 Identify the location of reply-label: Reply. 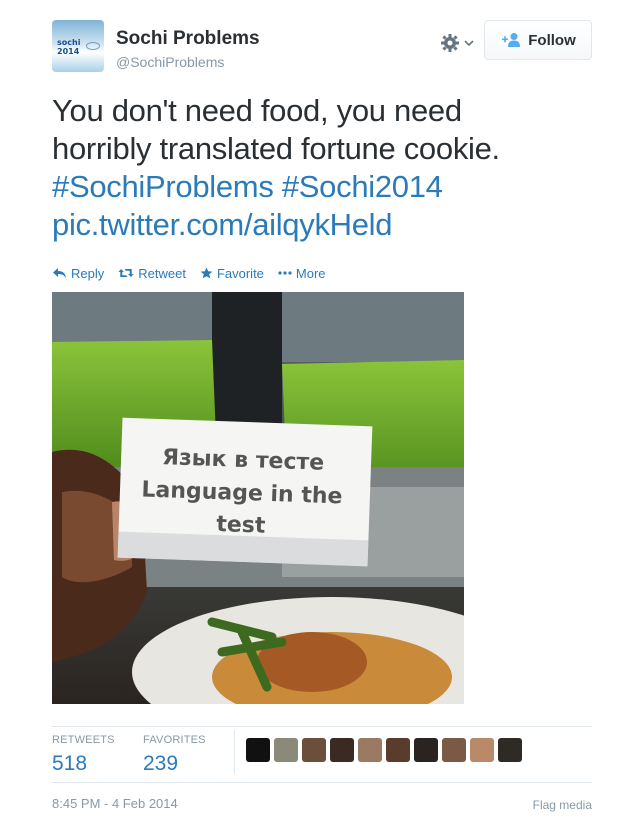
(88, 273).